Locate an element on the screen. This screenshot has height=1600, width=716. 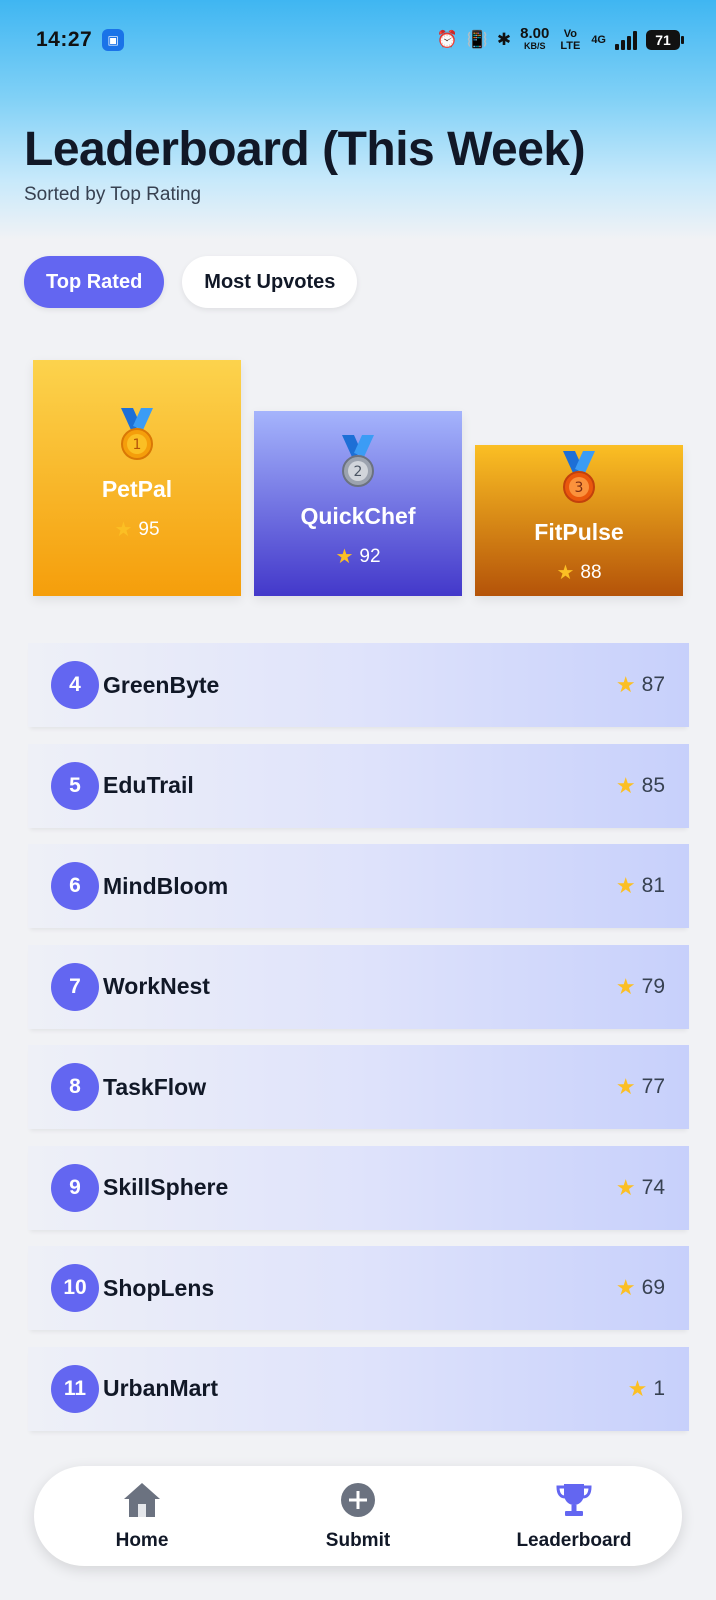
status-time: 14:27 is located at coordinates (64, 39).